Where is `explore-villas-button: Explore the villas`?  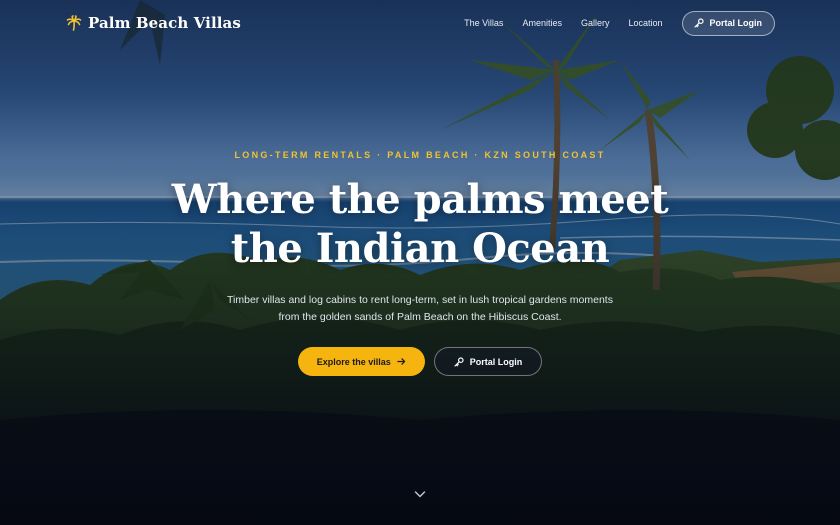
explore-villas-button: Explore the villas is located at coordinates (361, 361).